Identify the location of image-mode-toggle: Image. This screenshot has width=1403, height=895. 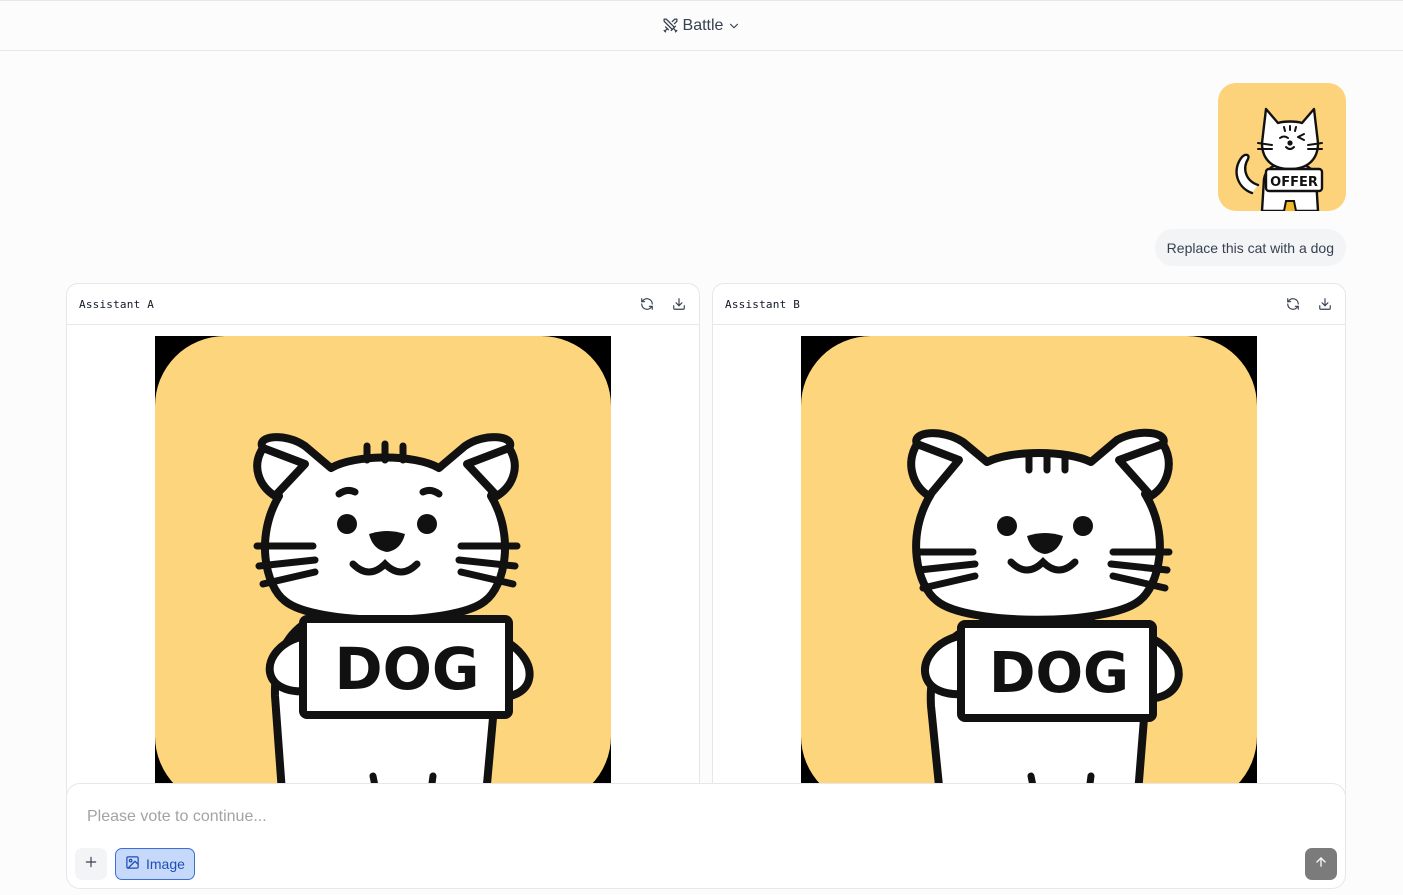
(155, 864).